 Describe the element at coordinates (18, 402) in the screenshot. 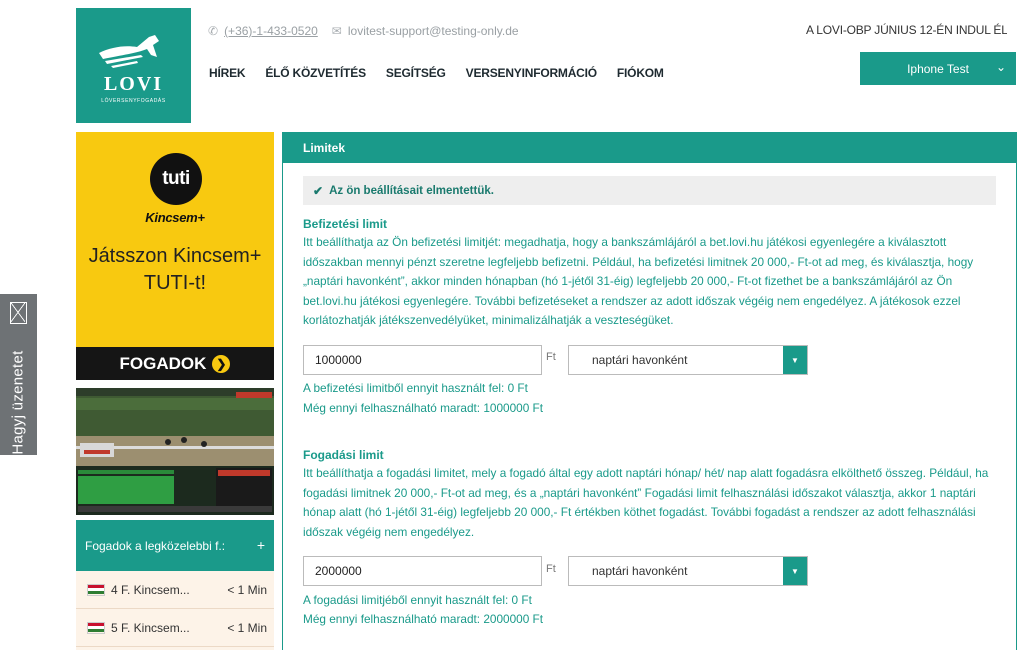

I see `feedback-tab-label: Hagyj üzenetet` at that location.